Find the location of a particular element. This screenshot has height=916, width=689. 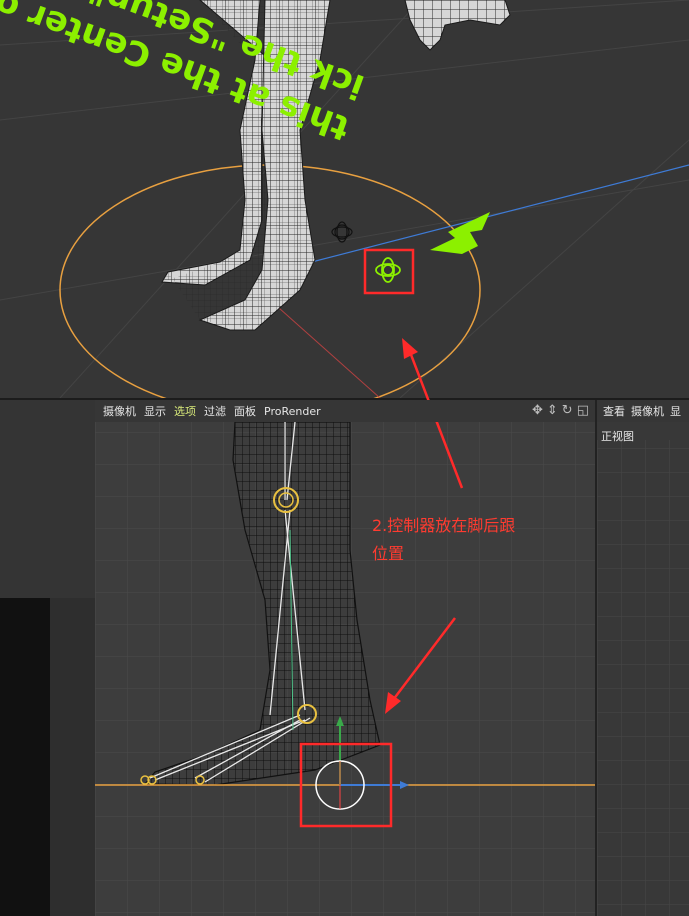

front-viewport: 查看 摄像机 显 正视图 is located at coordinates (642, 658).